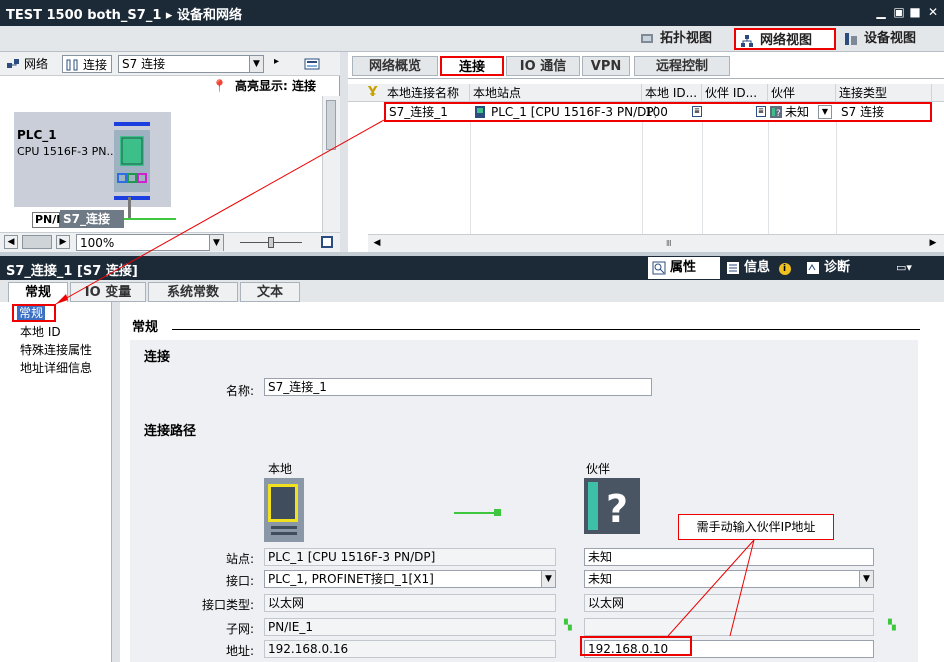 The image size is (944, 662). What do you see at coordinates (38, 292) in the screenshot?
I see `subtab-general: 常规` at bounding box center [38, 292].